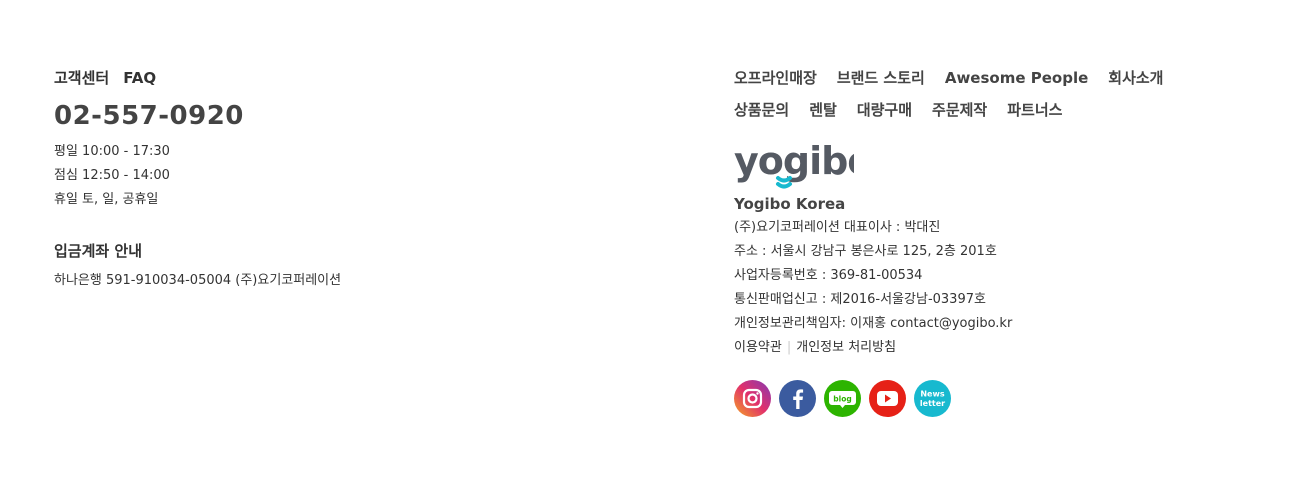 The width and height of the screenshot is (1305, 480). What do you see at coordinates (887, 398) in the screenshot?
I see `youtube-icon` at bounding box center [887, 398].